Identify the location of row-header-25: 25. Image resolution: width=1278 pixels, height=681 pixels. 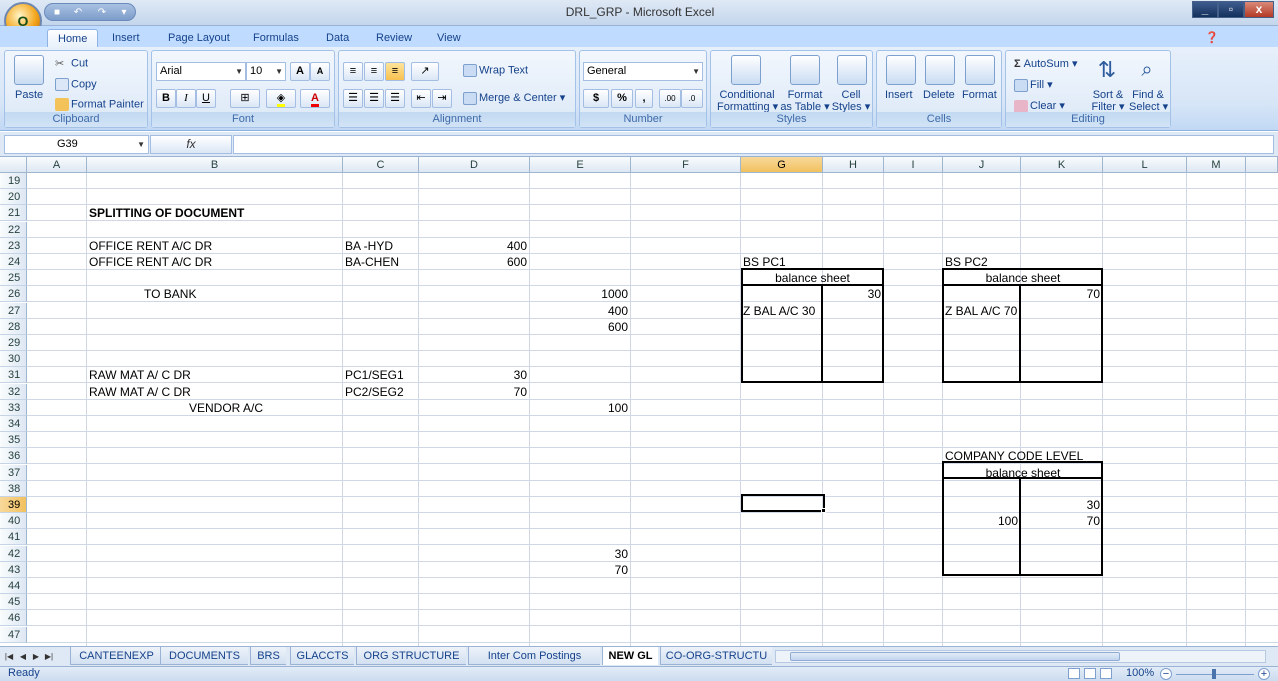
(13, 278).